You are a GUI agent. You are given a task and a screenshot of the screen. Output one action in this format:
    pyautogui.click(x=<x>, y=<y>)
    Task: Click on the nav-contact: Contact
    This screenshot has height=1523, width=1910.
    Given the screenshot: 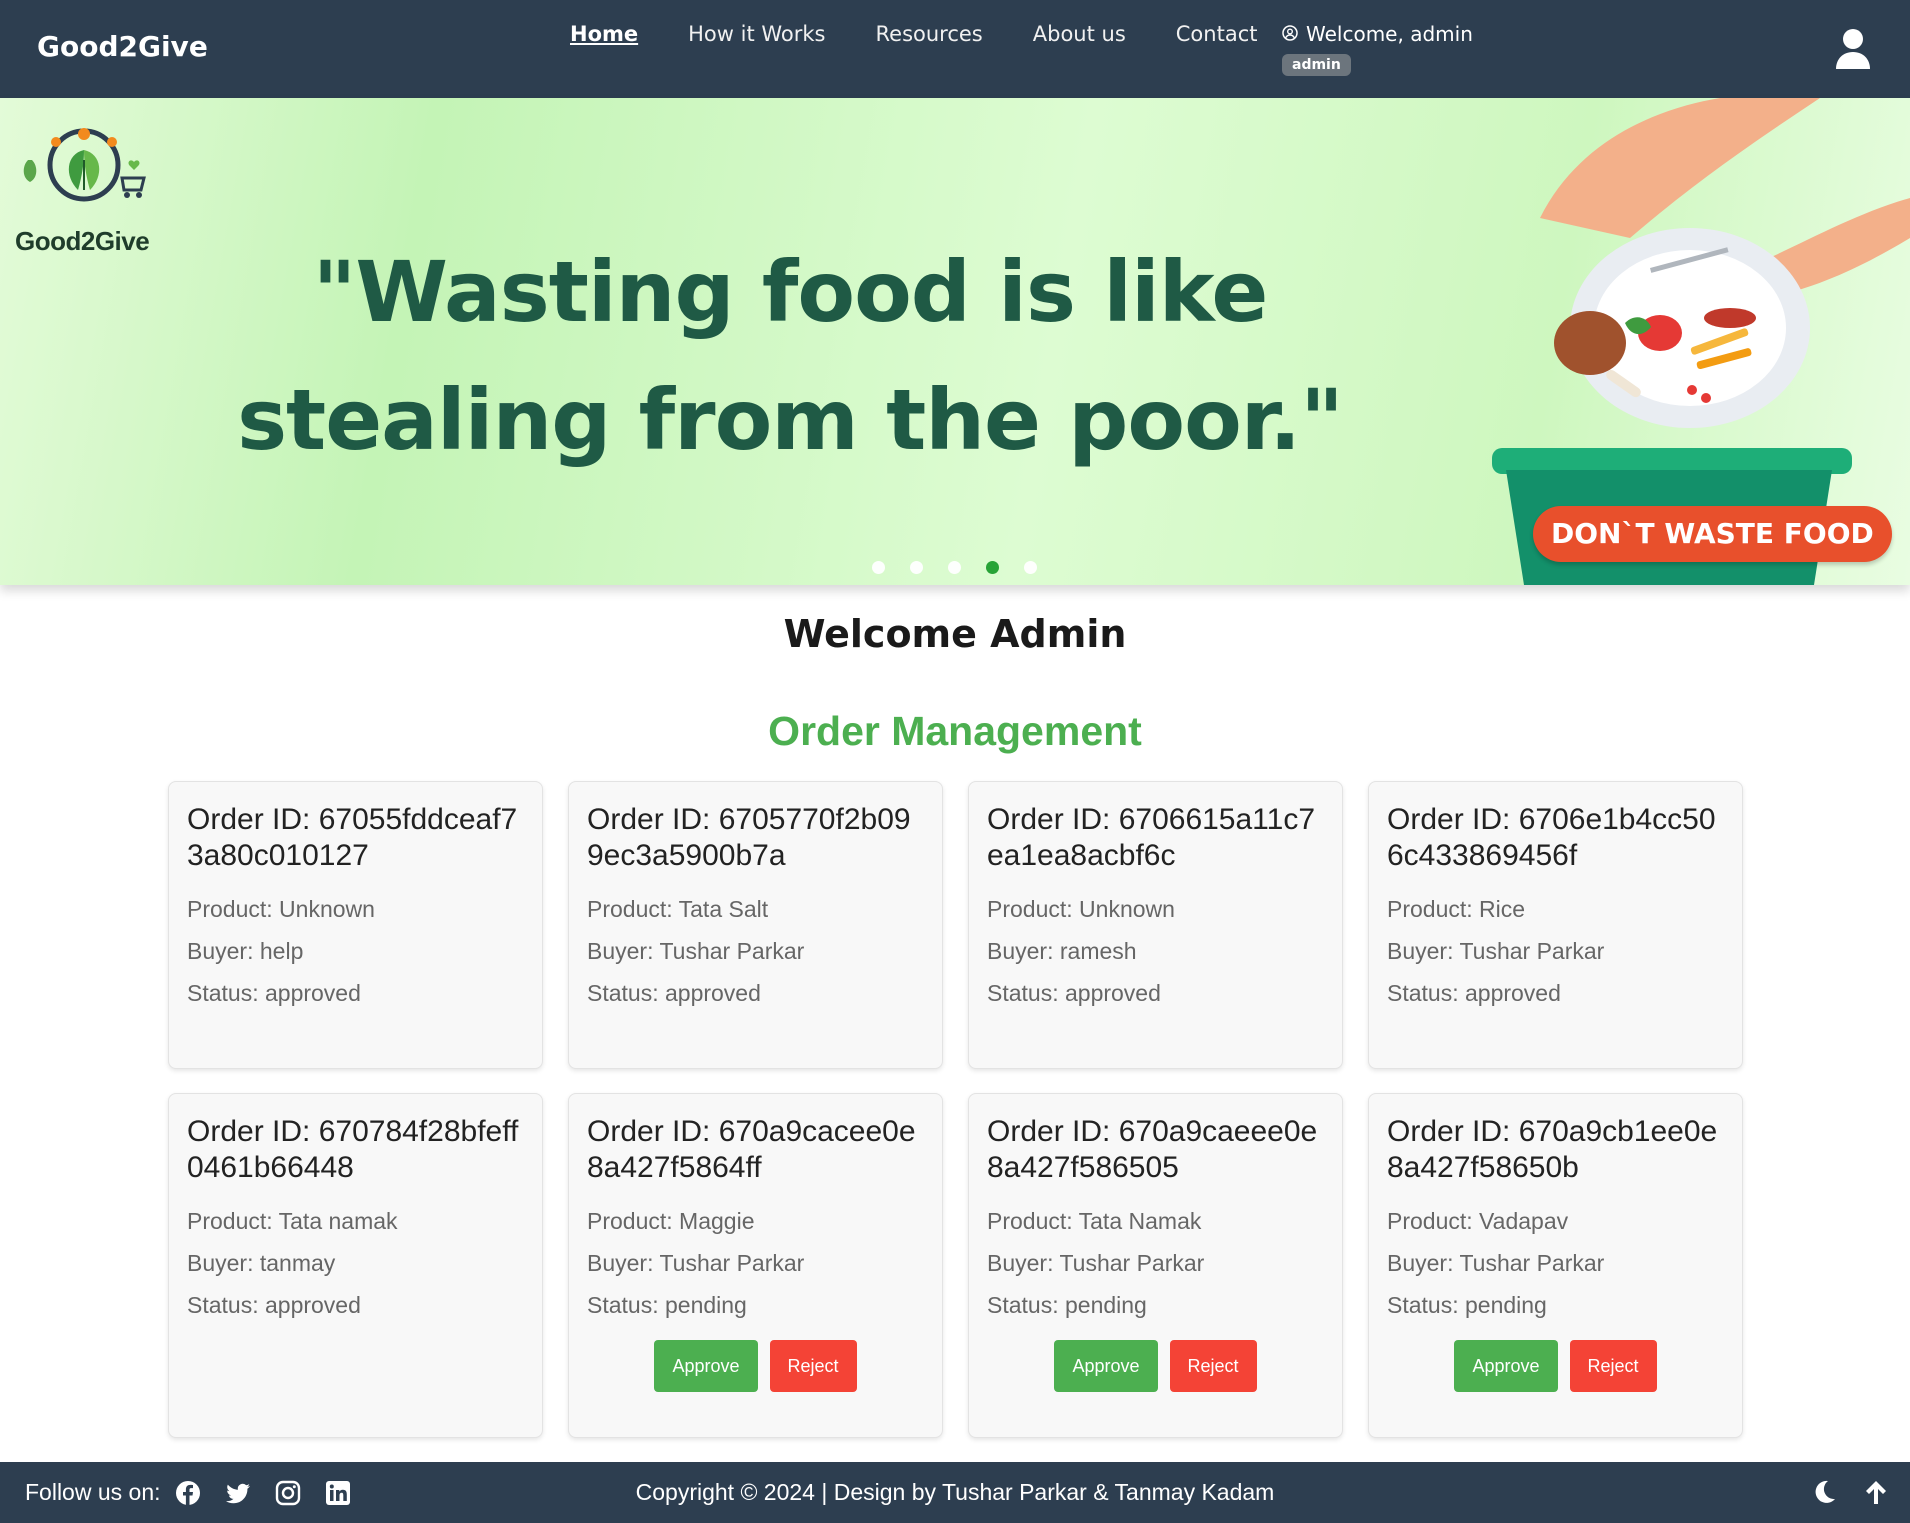 What is the action you would take?
    pyautogui.click(x=1217, y=34)
    